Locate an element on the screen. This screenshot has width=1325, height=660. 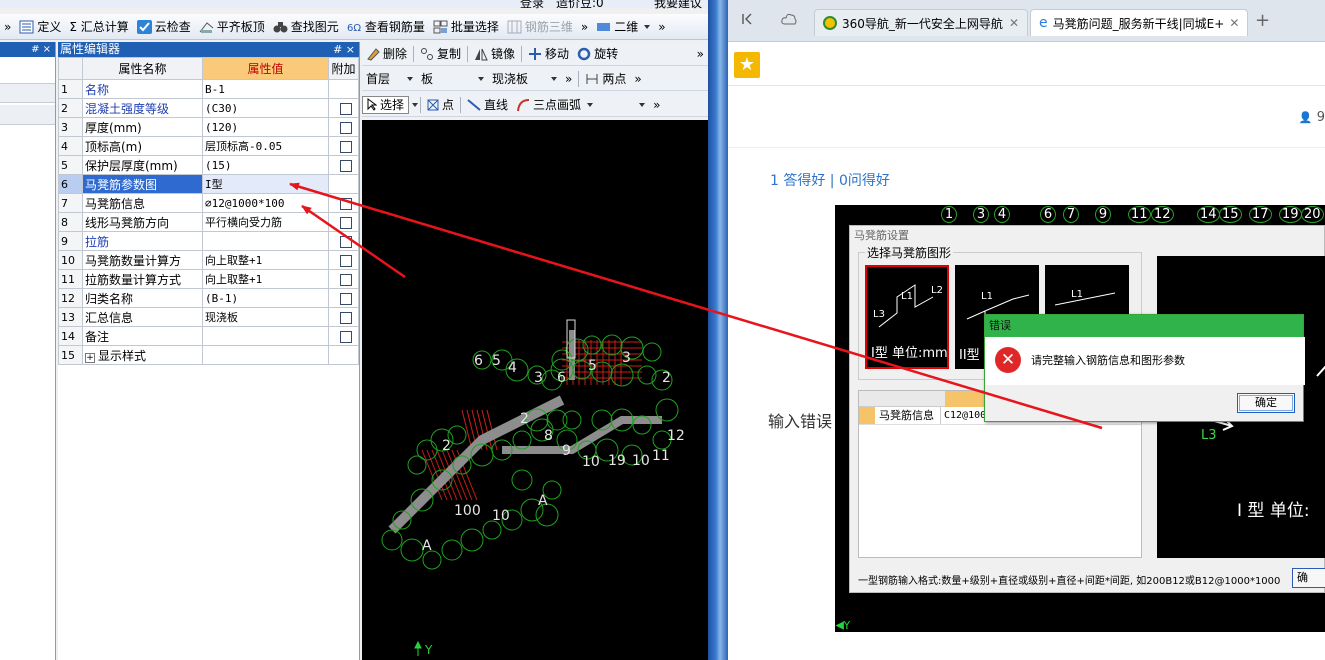
property-row: 5 保护层厚度(mm) (15) is located at coordinates (208, 165).